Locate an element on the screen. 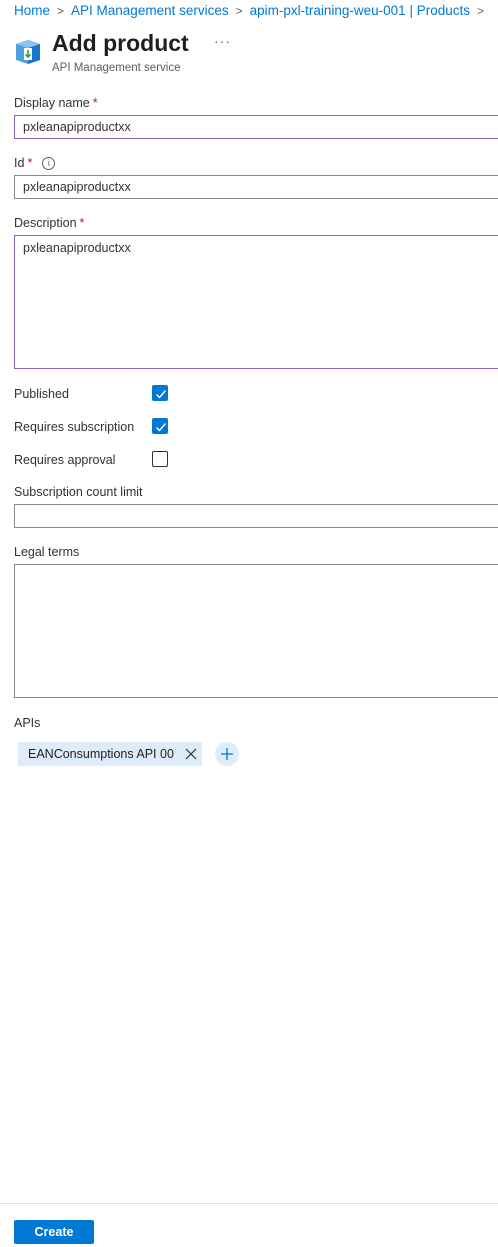 The width and height of the screenshot is (498, 1247). requires-approval-label: Requires approval is located at coordinates (65, 460).